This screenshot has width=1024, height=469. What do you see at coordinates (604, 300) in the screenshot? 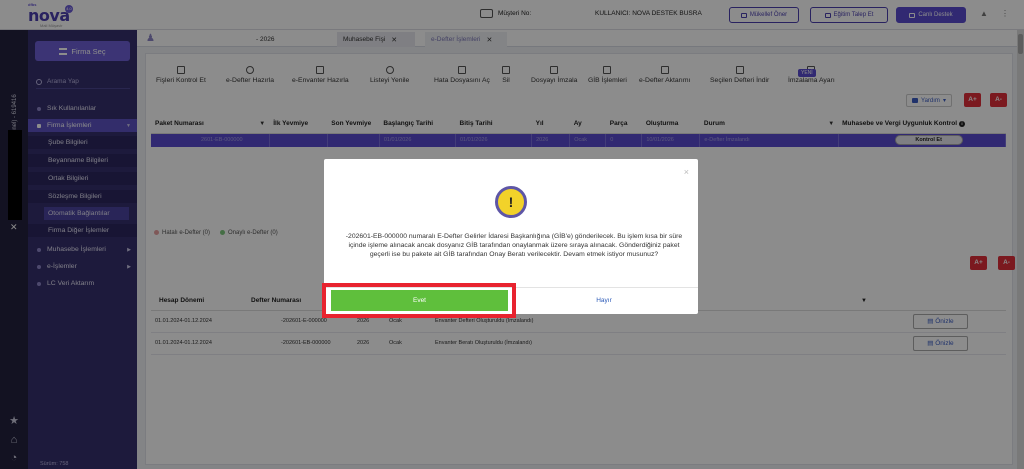
I see `hayir-button: Hayır` at bounding box center [604, 300].